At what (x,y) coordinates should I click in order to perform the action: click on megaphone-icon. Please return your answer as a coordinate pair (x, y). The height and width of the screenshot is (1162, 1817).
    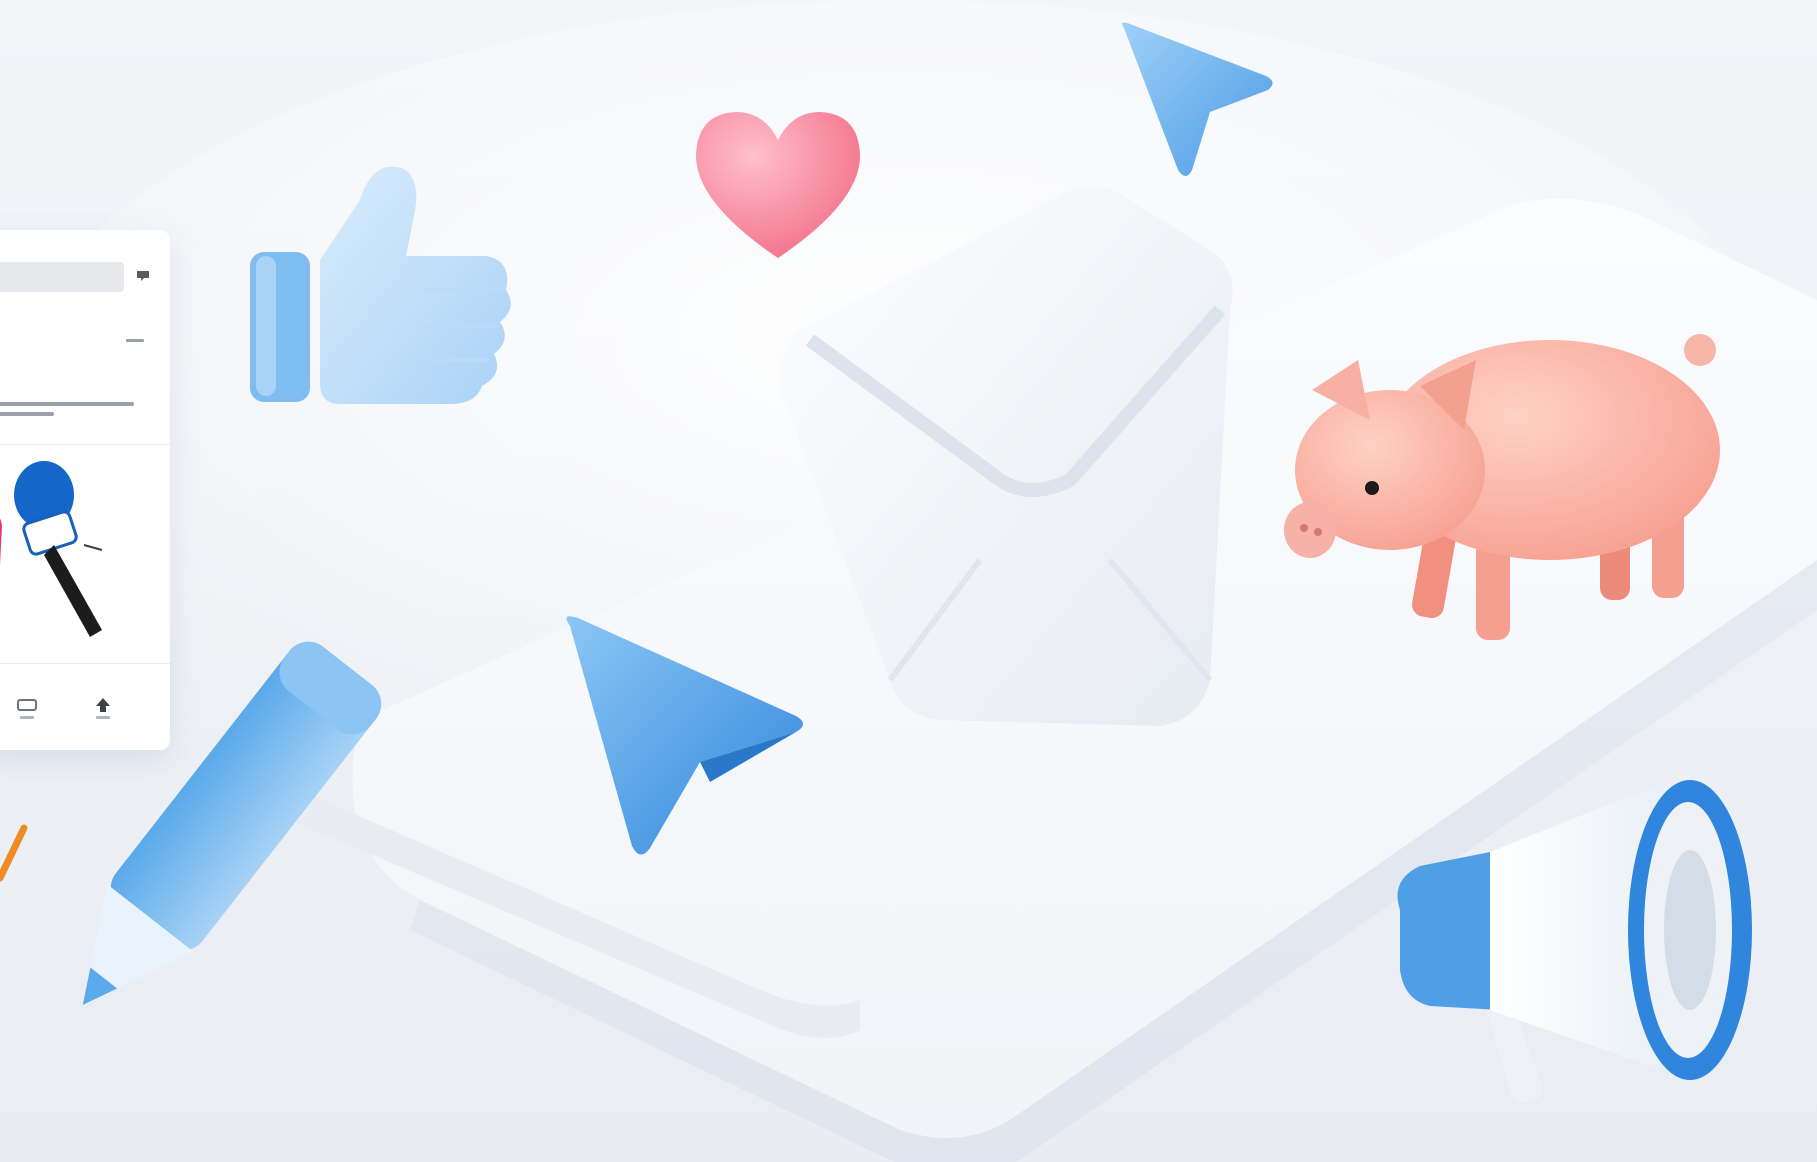
    Looking at the image, I should click on (1574, 941).